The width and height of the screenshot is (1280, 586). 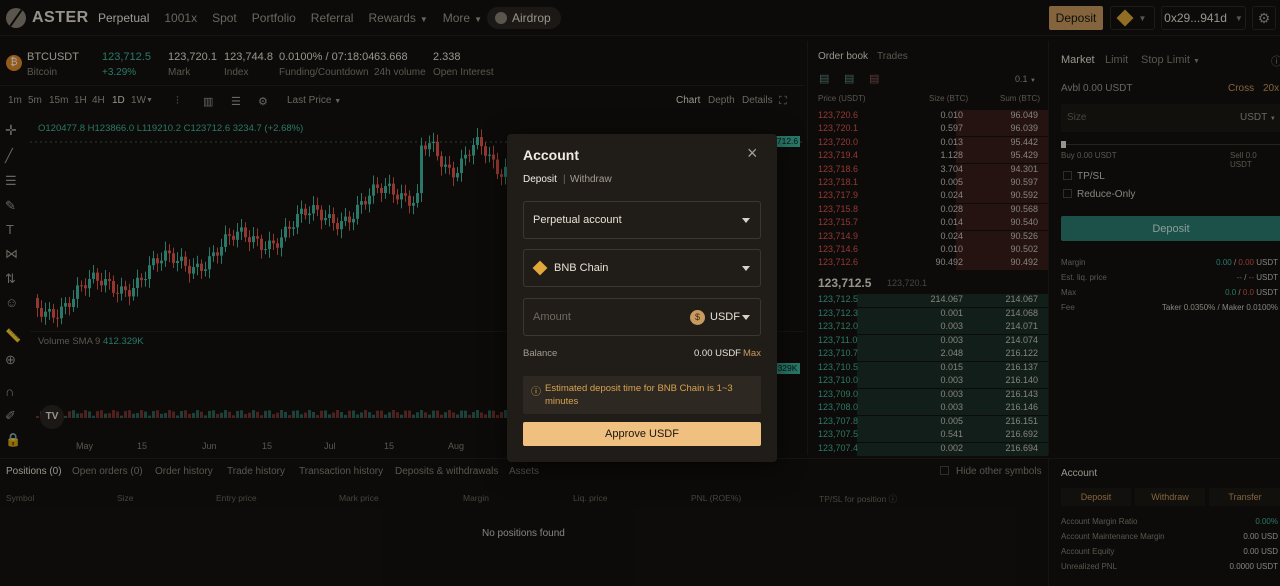 I want to click on token-select: USDF, so click(x=725, y=317).